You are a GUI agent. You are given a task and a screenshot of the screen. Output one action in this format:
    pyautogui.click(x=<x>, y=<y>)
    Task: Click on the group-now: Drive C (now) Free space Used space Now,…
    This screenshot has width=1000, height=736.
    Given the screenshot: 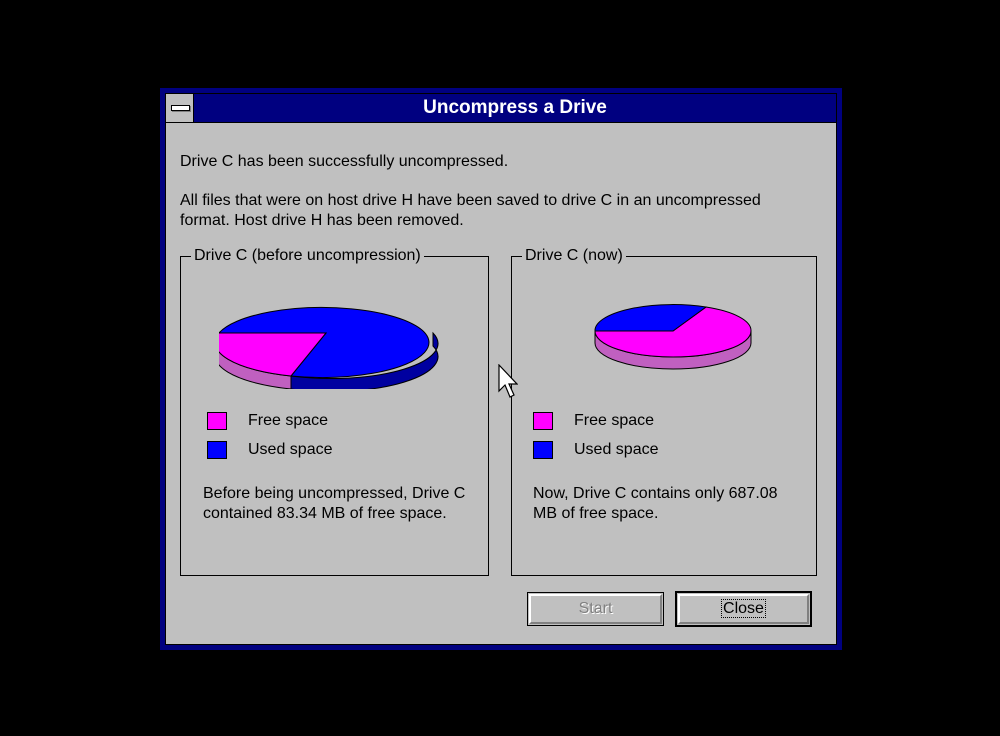 What is the action you would take?
    pyautogui.click(x=664, y=411)
    